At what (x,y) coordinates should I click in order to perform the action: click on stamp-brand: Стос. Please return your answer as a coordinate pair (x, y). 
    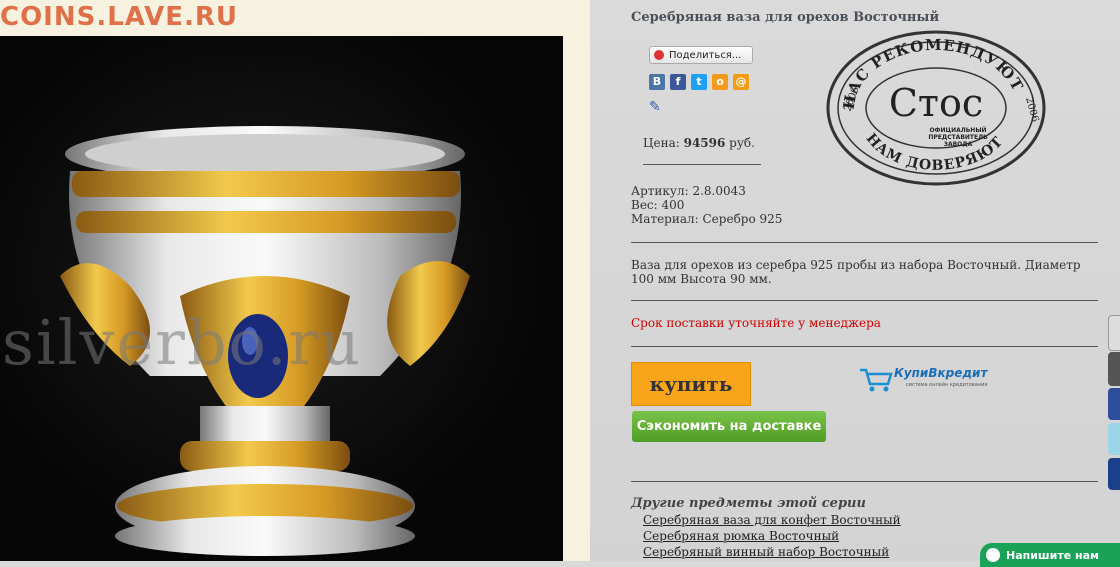
    Looking at the image, I should click on (936, 103).